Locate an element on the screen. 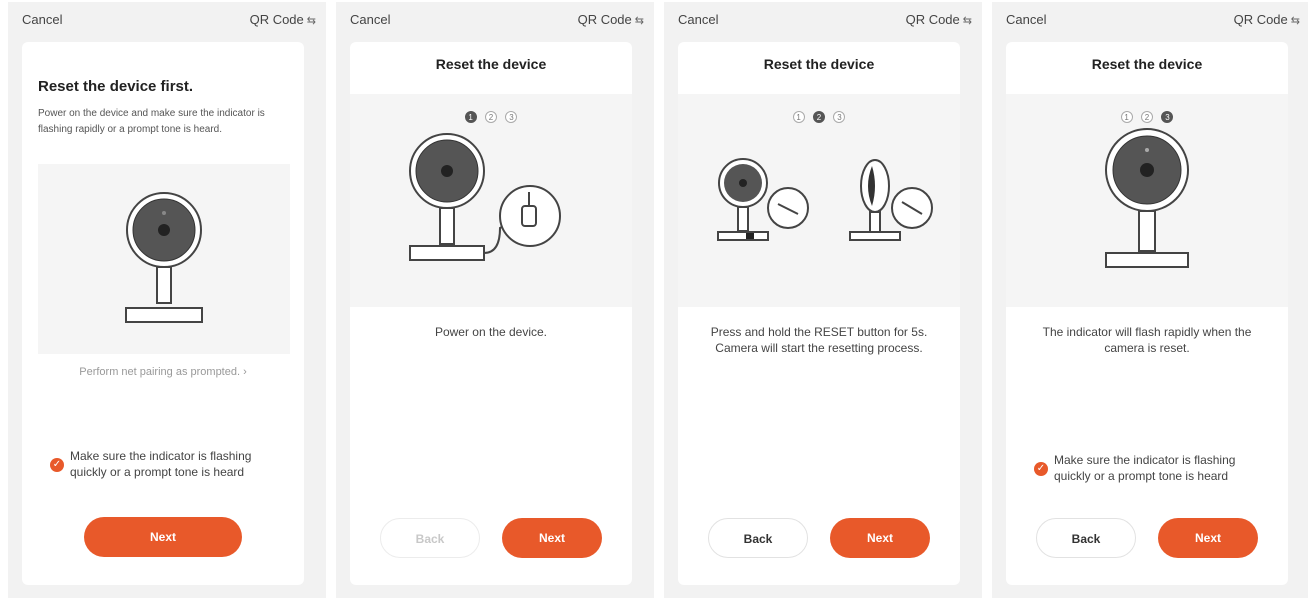  reset-button-illustration is located at coordinates (825, 199).